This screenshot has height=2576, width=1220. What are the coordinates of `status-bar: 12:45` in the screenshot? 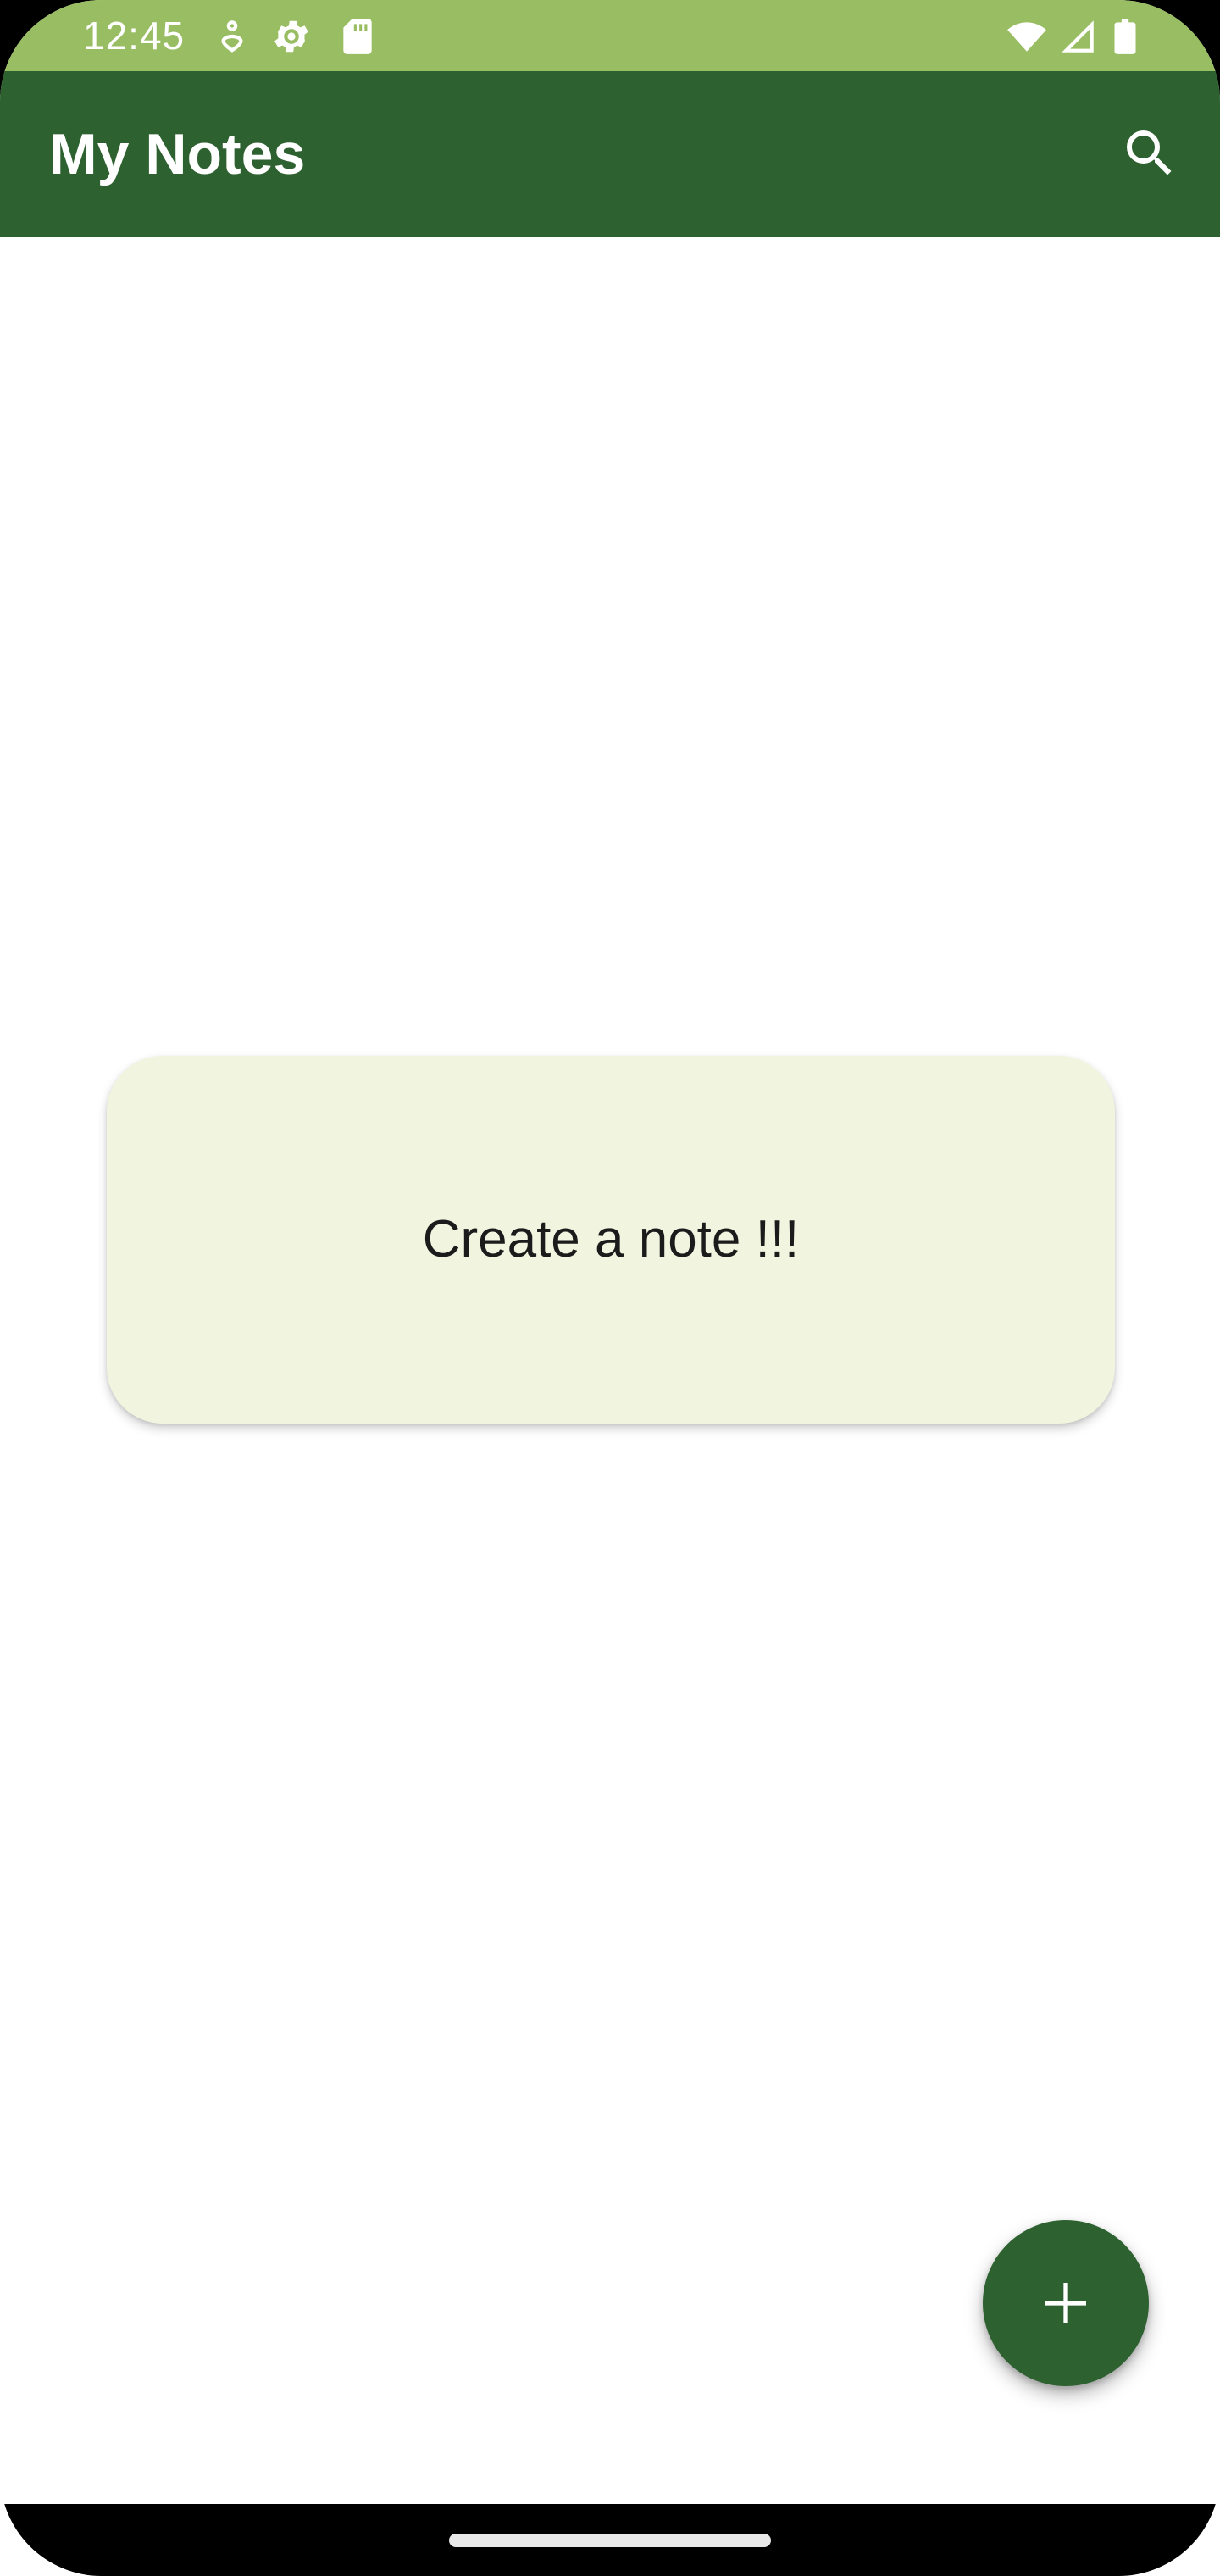 It's located at (610, 35).